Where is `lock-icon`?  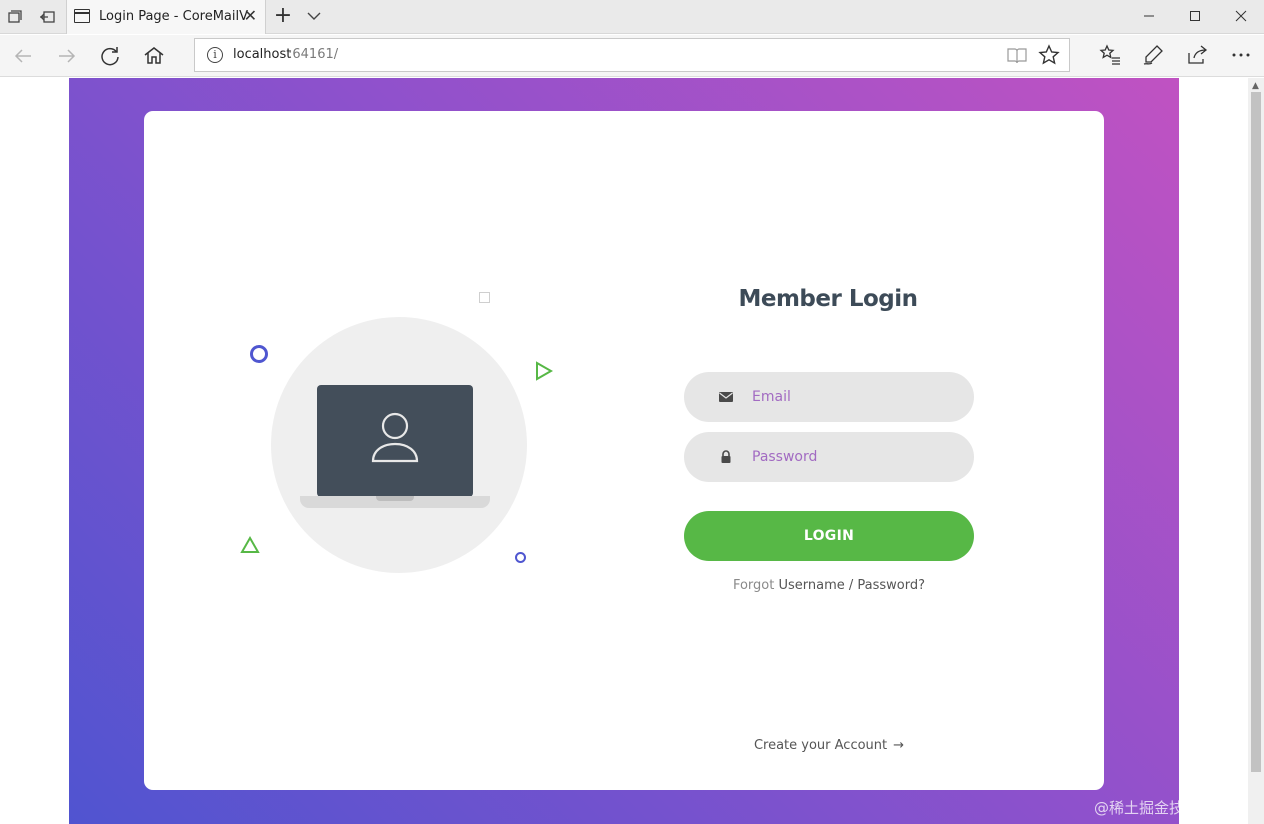 lock-icon is located at coordinates (726, 457).